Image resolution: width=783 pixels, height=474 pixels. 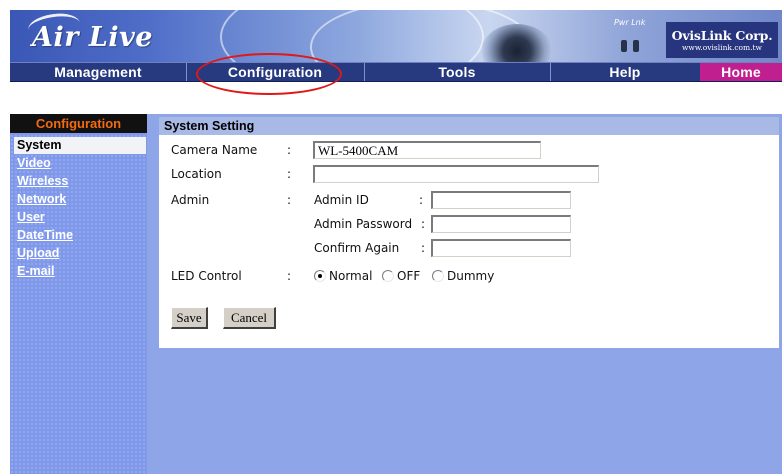 I want to click on brand-name: OvisLink Corp., so click(x=722, y=35).